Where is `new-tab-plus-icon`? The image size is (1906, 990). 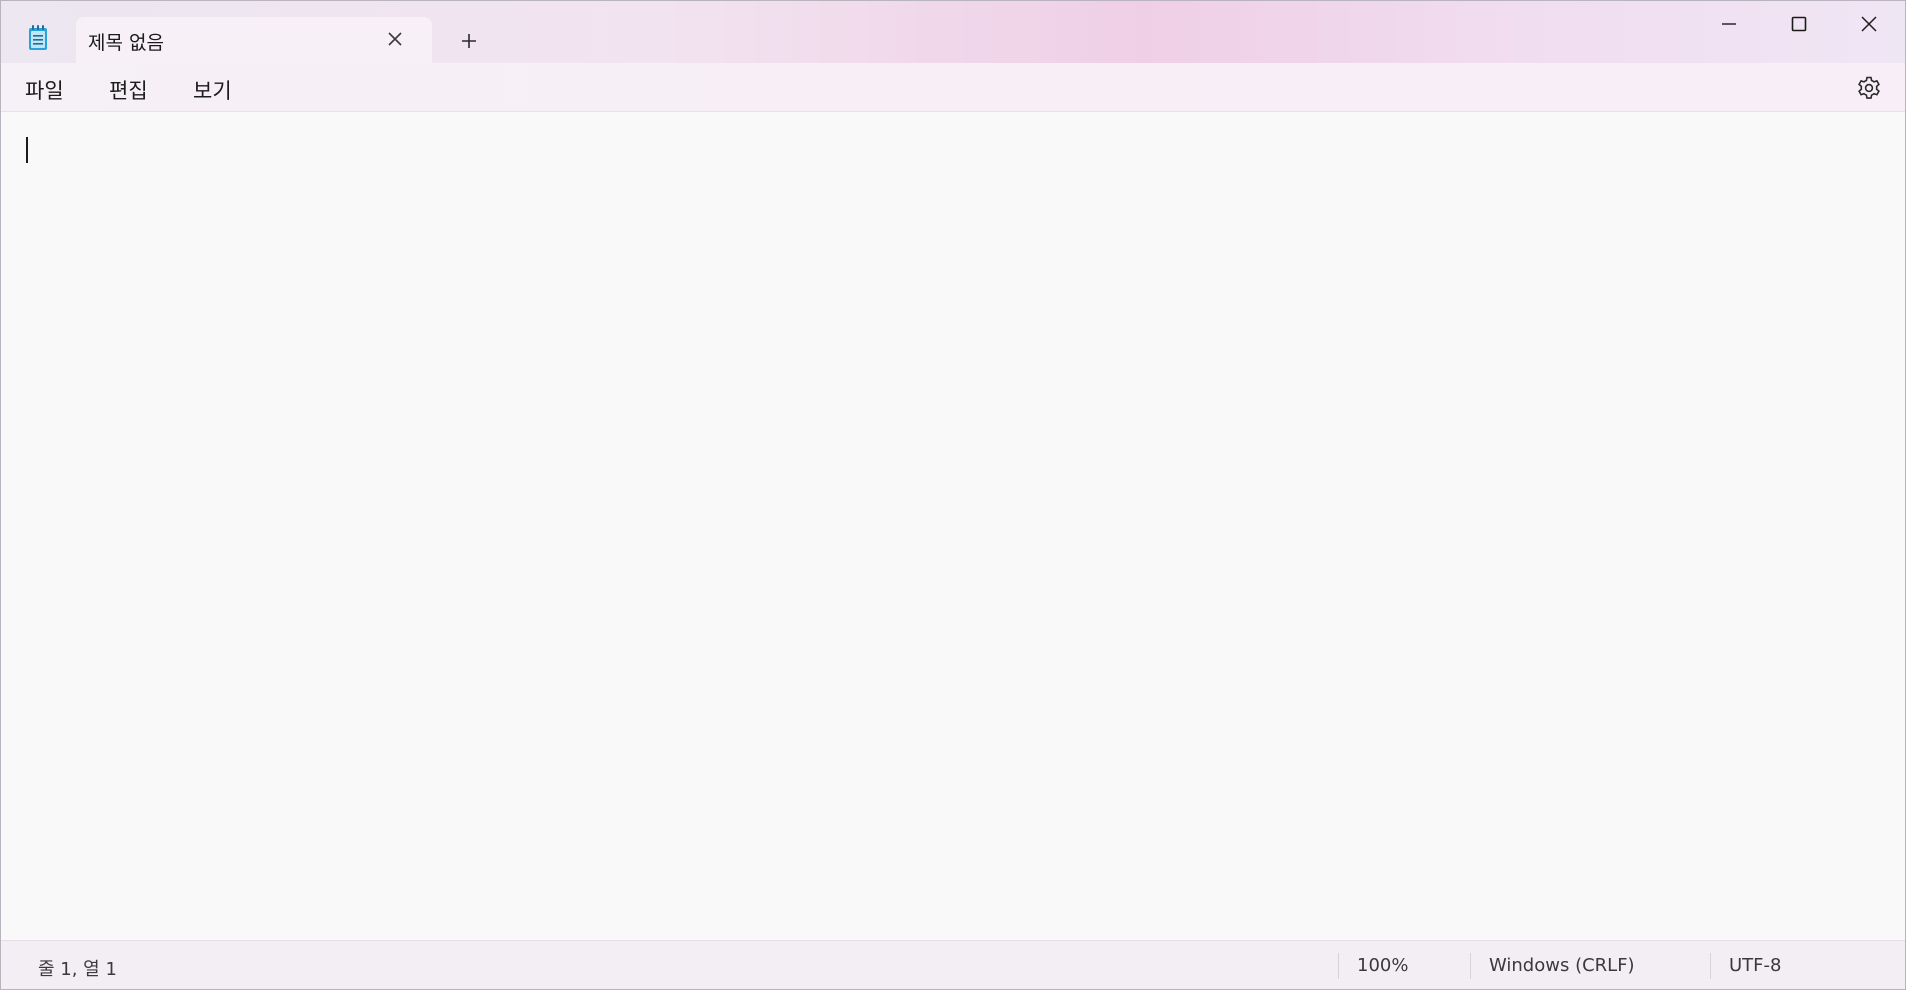
new-tab-plus-icon is located at coordinates (469, 41).